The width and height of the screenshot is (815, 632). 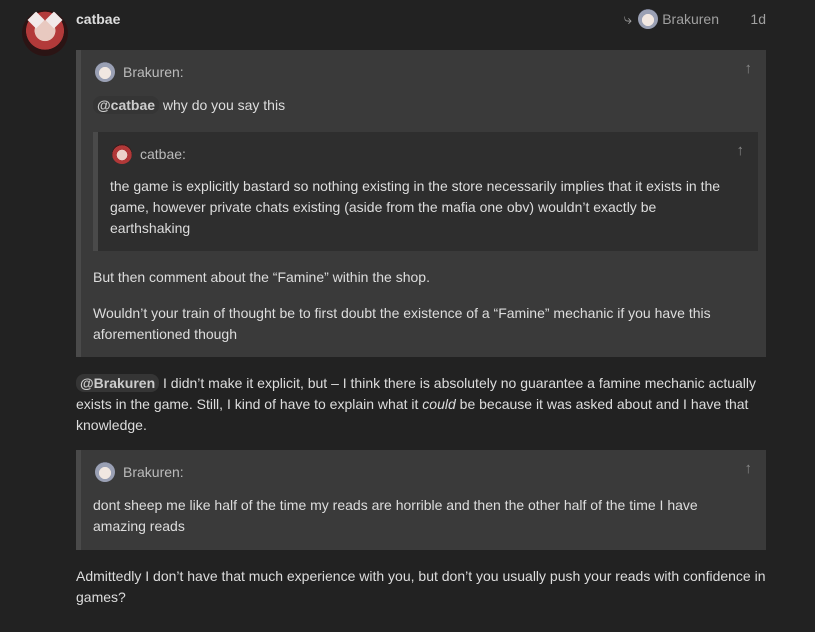 I want to click on author-name: catbae, so click(x=98, y=19).